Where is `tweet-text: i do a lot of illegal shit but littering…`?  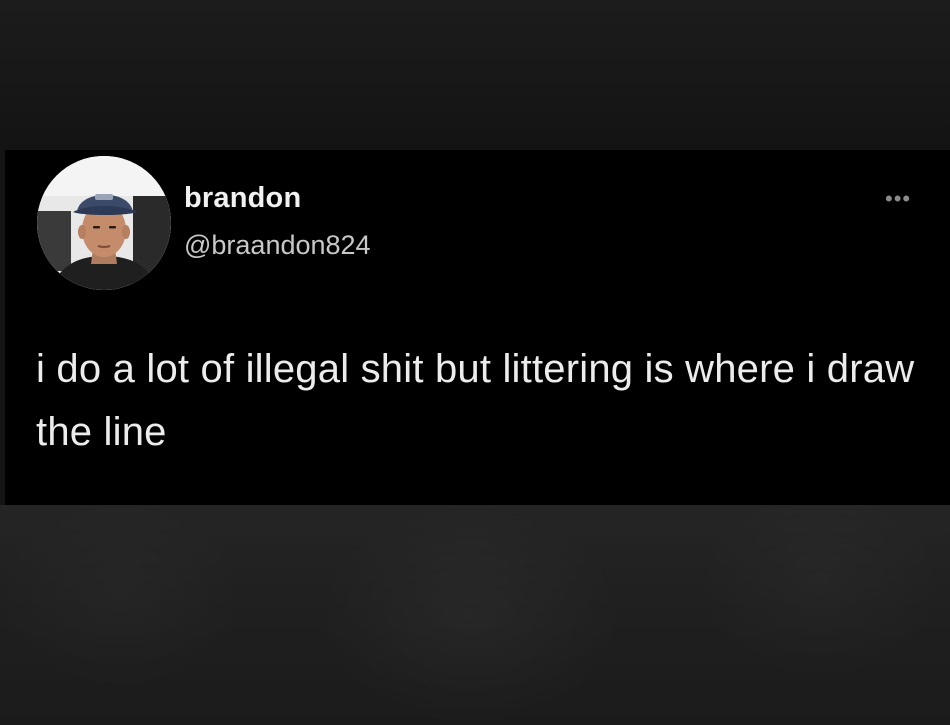
tweet-text: i do a lot of illegal shit but littering… is located at coordinates (475, 400).